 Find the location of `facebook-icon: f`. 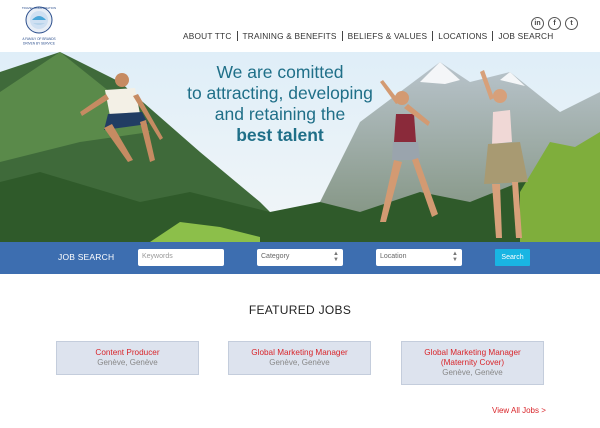

facebook-icon: f is located at coordinates (554, 23).